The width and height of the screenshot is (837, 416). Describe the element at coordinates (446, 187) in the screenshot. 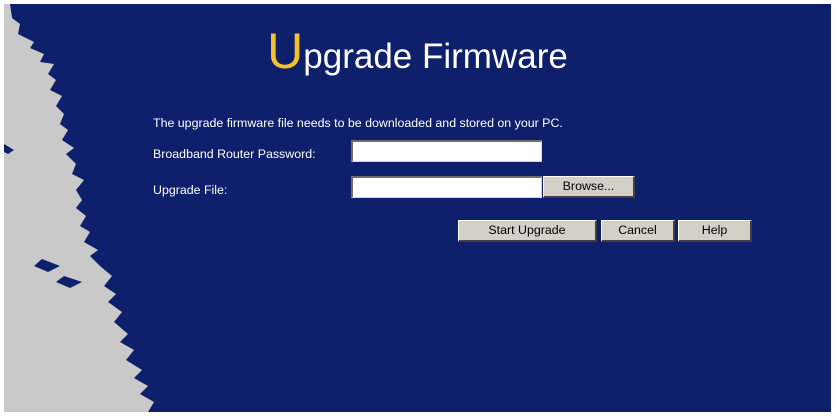

I see `upgrade-file-field` at that location.